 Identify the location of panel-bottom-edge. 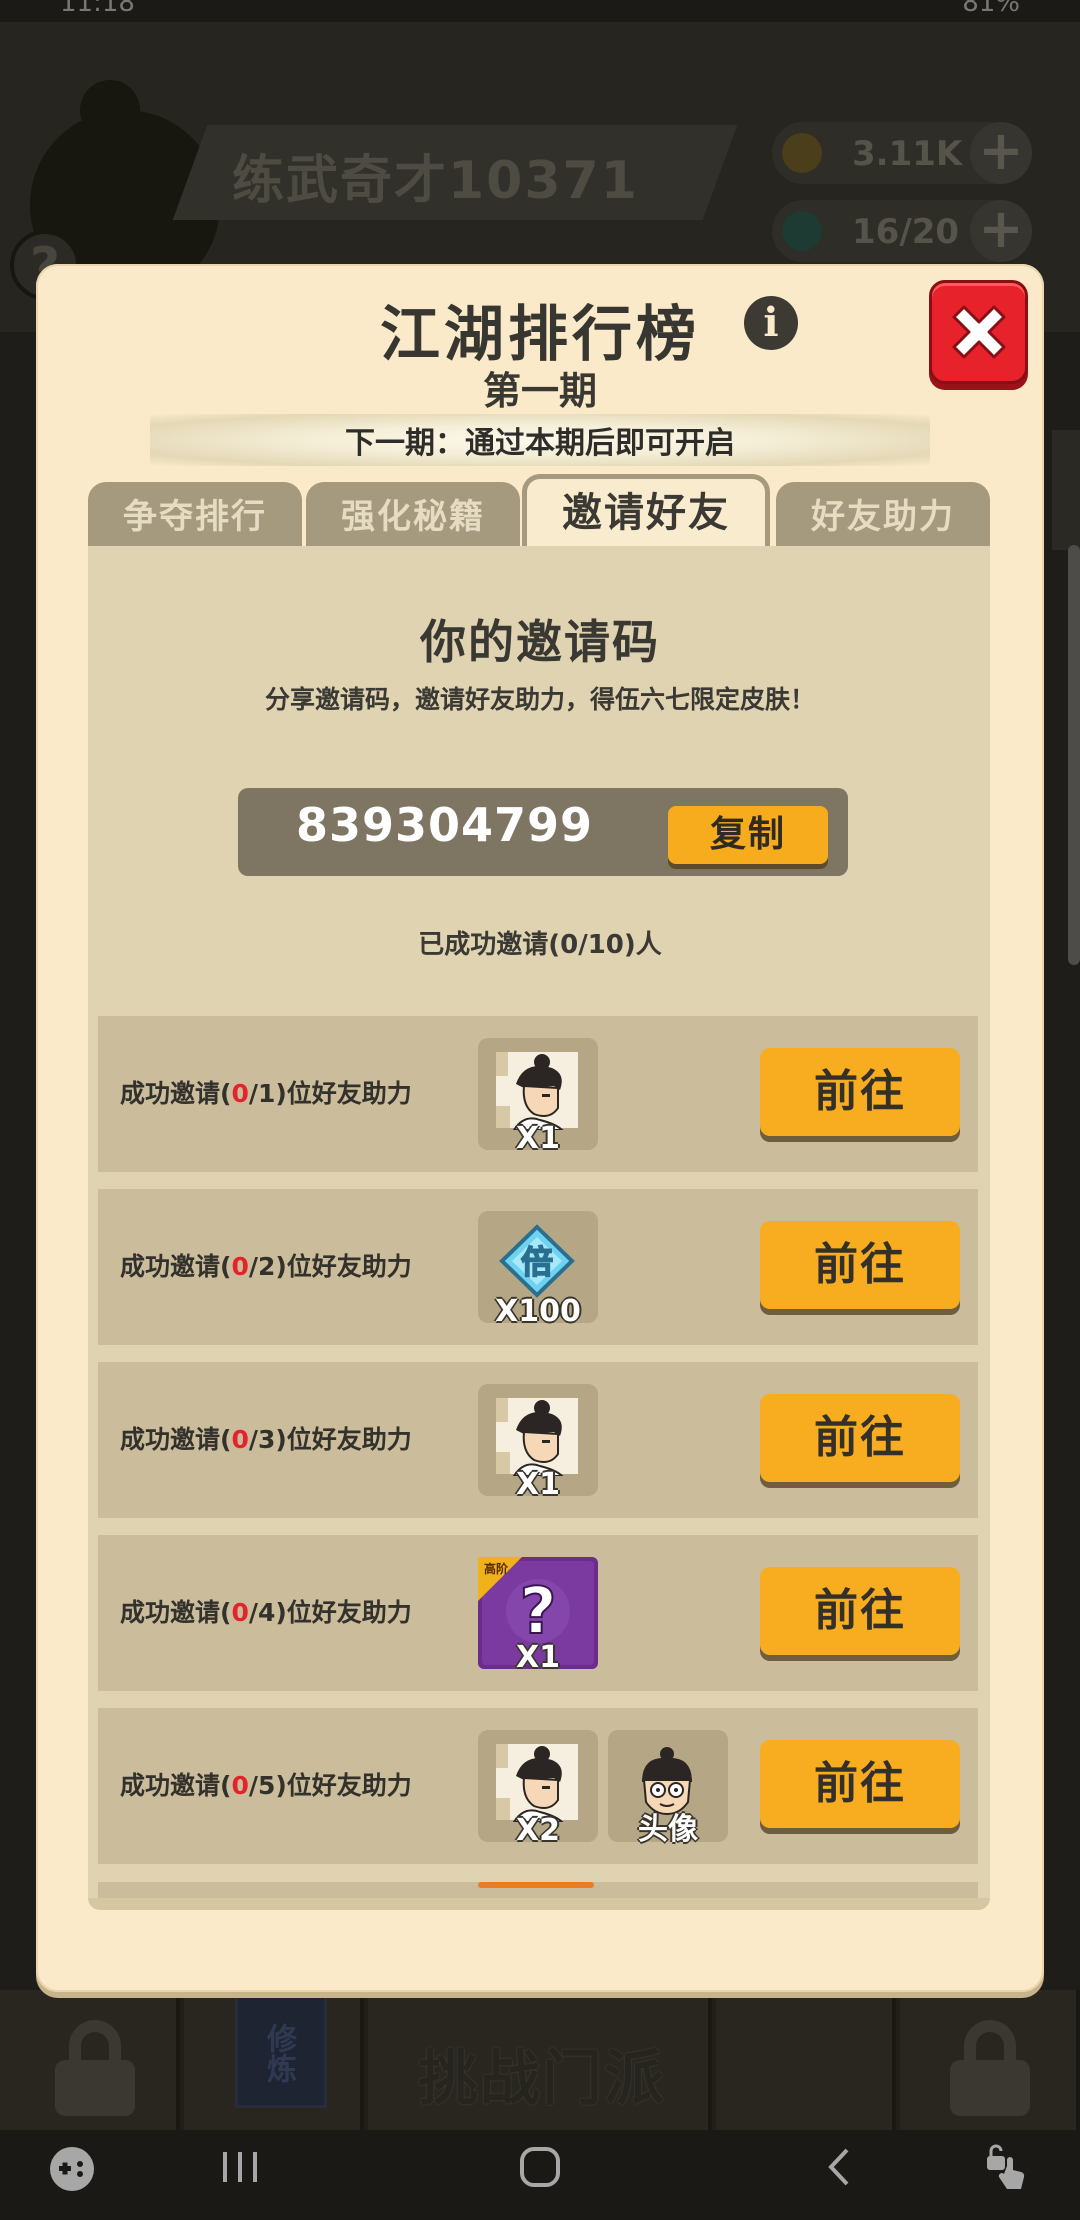
(539, 1904).